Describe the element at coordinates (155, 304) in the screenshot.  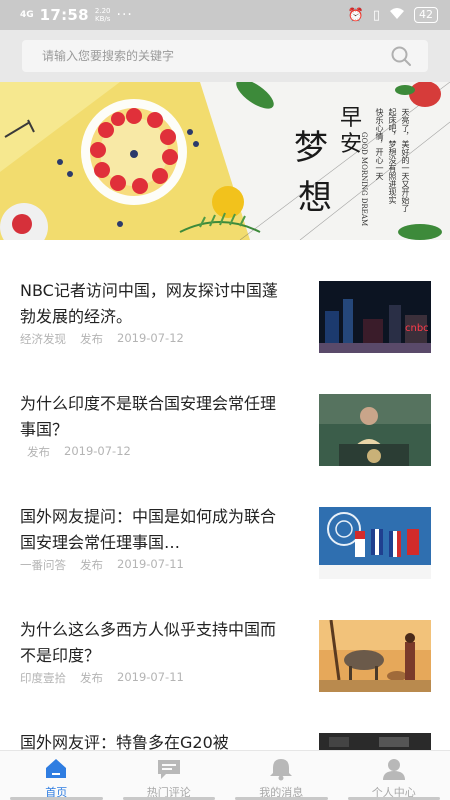
I see `news-title: NBC记者访问中国，网友探讨中国蓬勃发展的经济。` at that location.